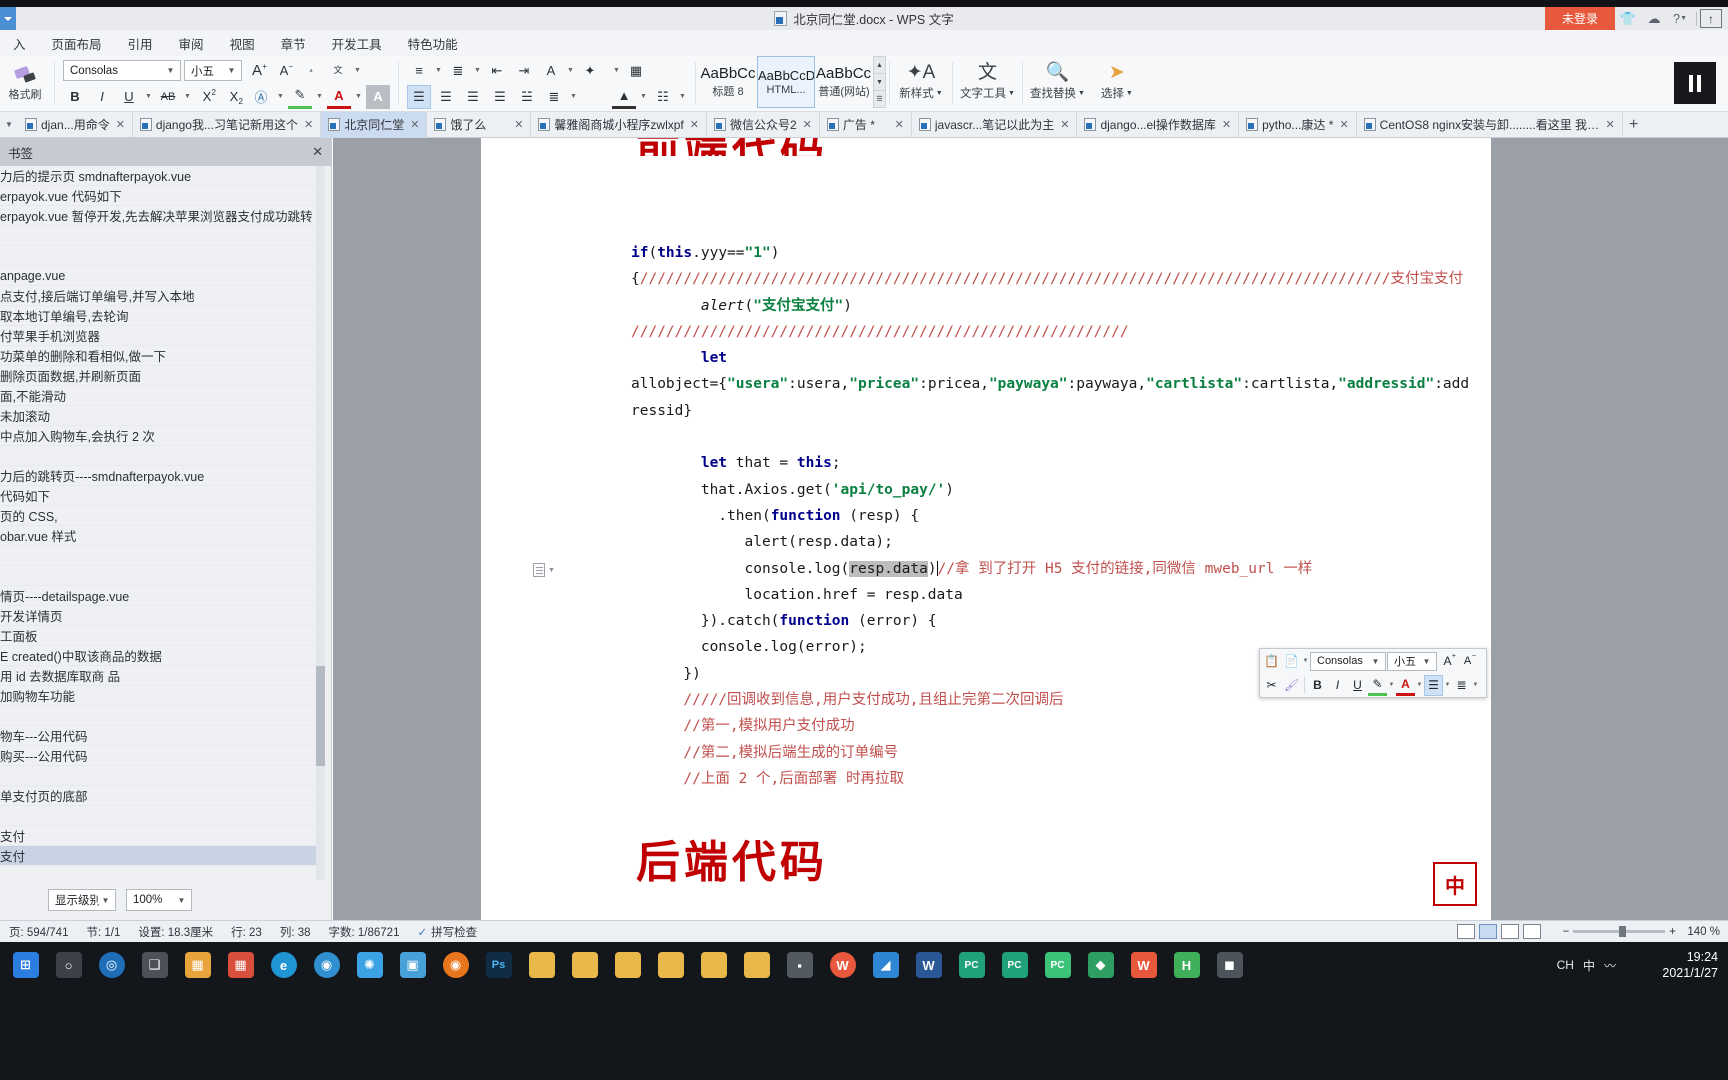 The height and width of the screenshot is (1080, 1728). I want to click on help-icon: ? ▼, so click(1680, 18).